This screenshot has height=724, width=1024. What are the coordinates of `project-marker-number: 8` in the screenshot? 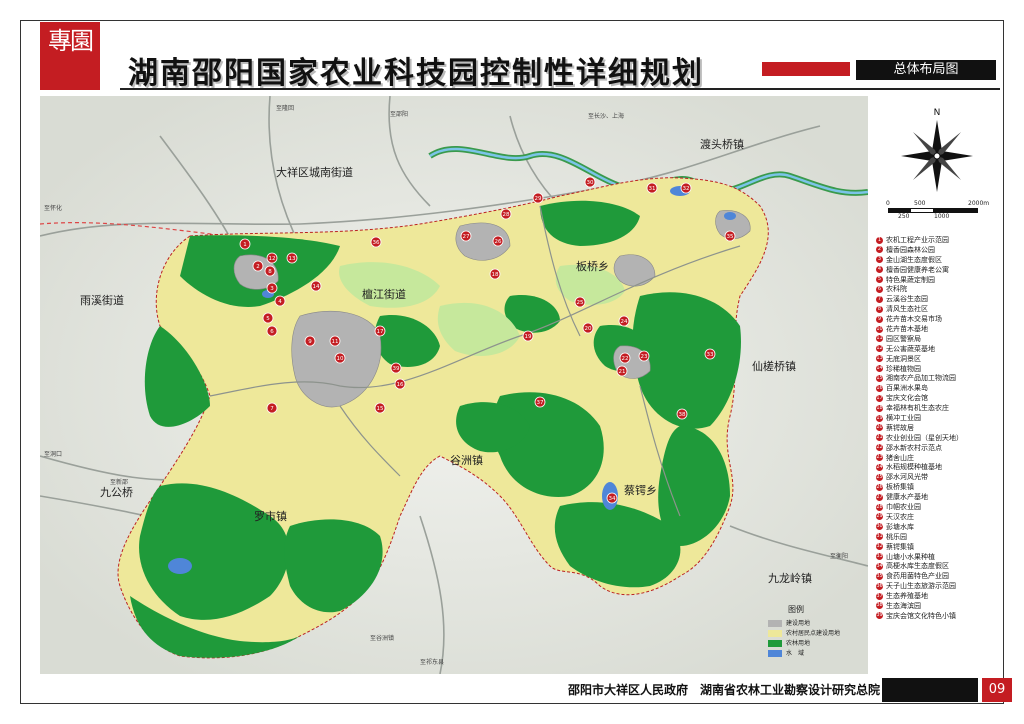 It's located at (270, 272).